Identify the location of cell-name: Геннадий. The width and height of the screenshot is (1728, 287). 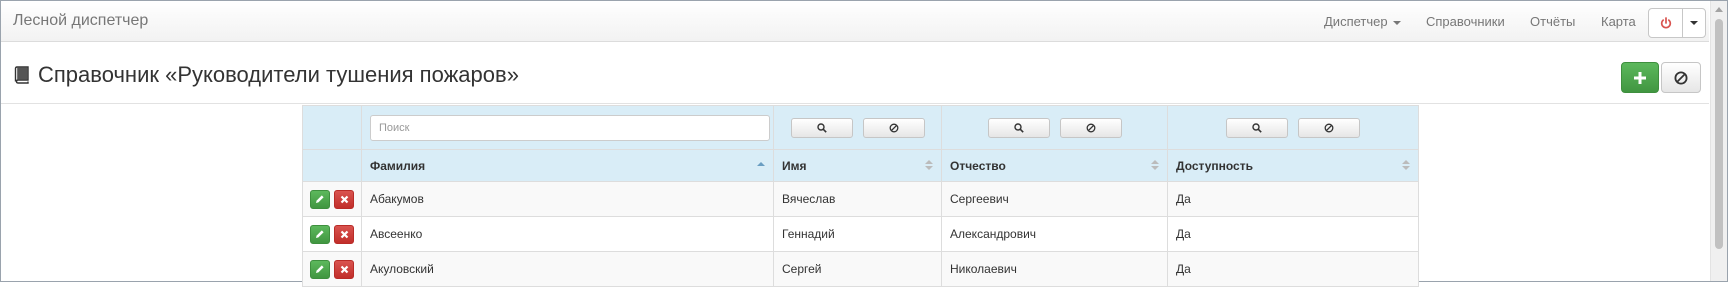
(857, 234).